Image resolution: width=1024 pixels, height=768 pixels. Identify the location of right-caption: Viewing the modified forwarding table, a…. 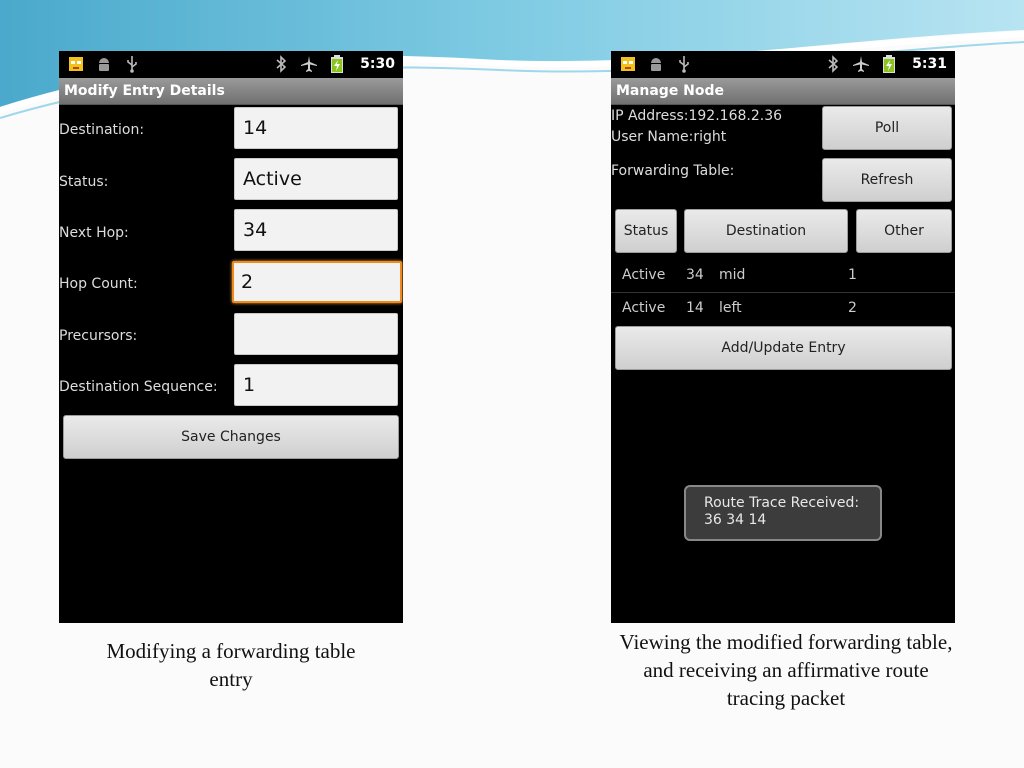
(786, 670).